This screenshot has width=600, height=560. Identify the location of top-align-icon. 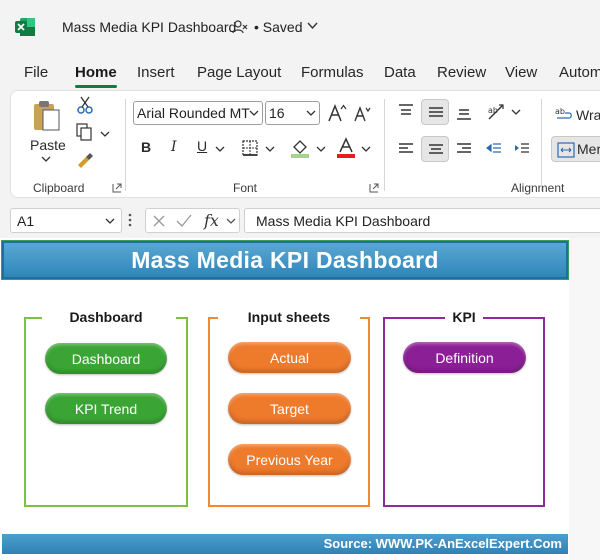
(406, 111).